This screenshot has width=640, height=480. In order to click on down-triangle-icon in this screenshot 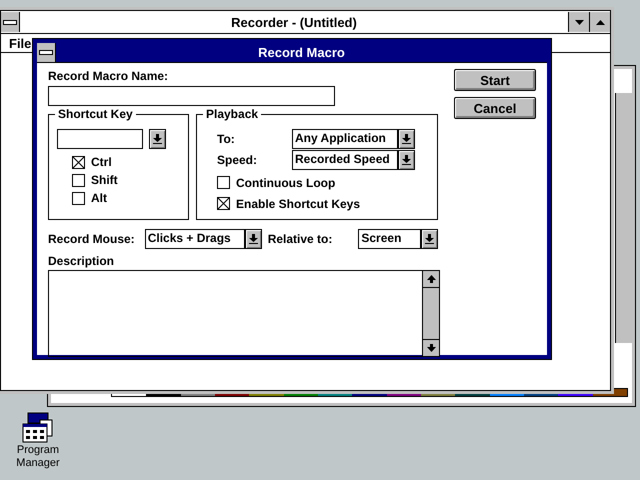, I will do `click(579, 22)`.